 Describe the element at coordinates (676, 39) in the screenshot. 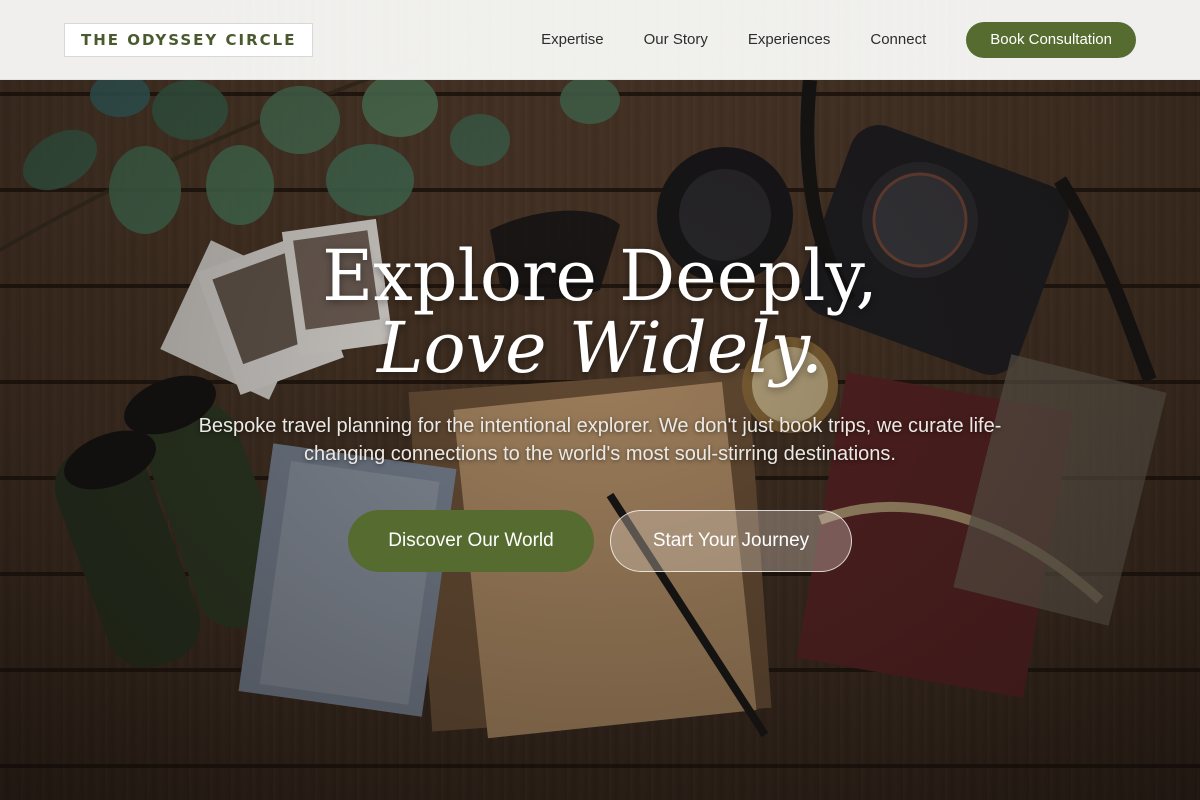

I see `nav-link-our-story: Our Story` at that location.